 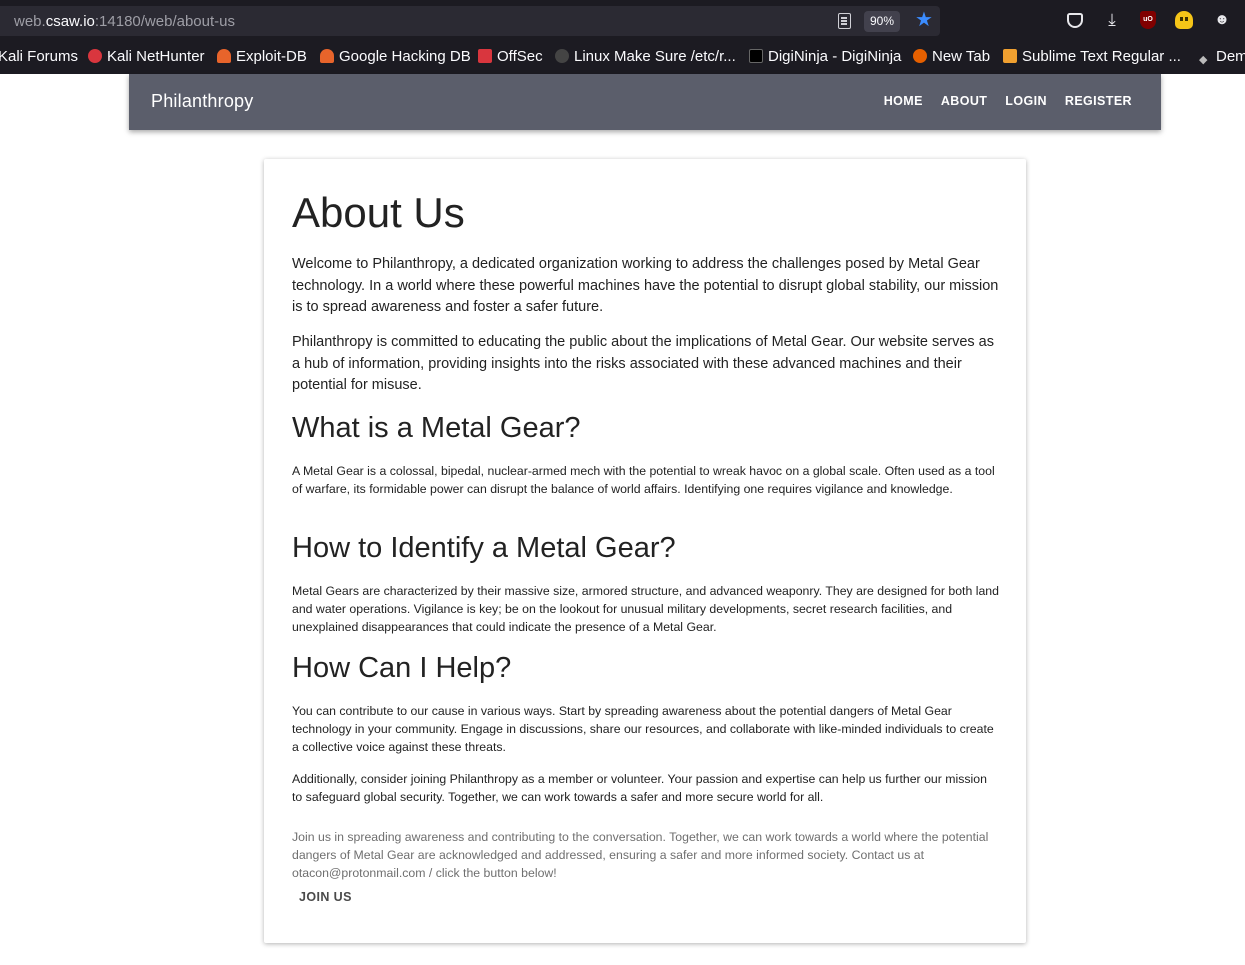 What do you see at coordinates (402, 668) in the screenshot?
I see `heading-how-can-i-help: How Can I Help?` at bounding box center [402, 668].